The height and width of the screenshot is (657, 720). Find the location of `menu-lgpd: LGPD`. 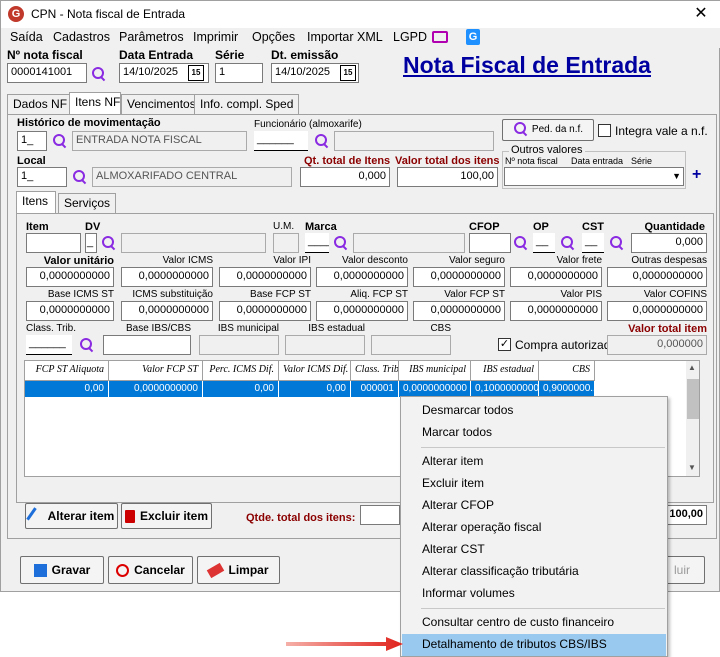

menu-lgpd: LGPD is located at coordinates (410, 37).